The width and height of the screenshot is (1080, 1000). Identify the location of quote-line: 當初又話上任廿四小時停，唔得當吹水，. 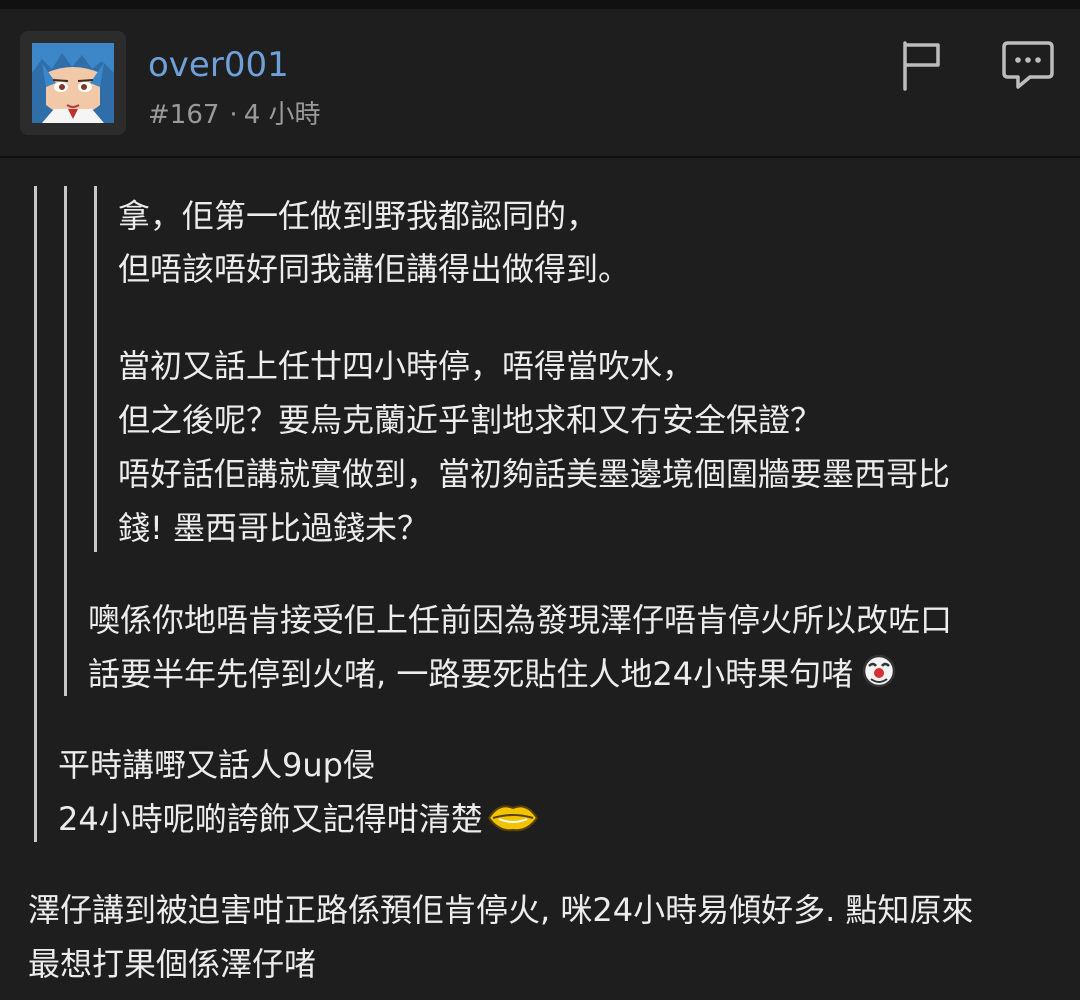
(406, 366).